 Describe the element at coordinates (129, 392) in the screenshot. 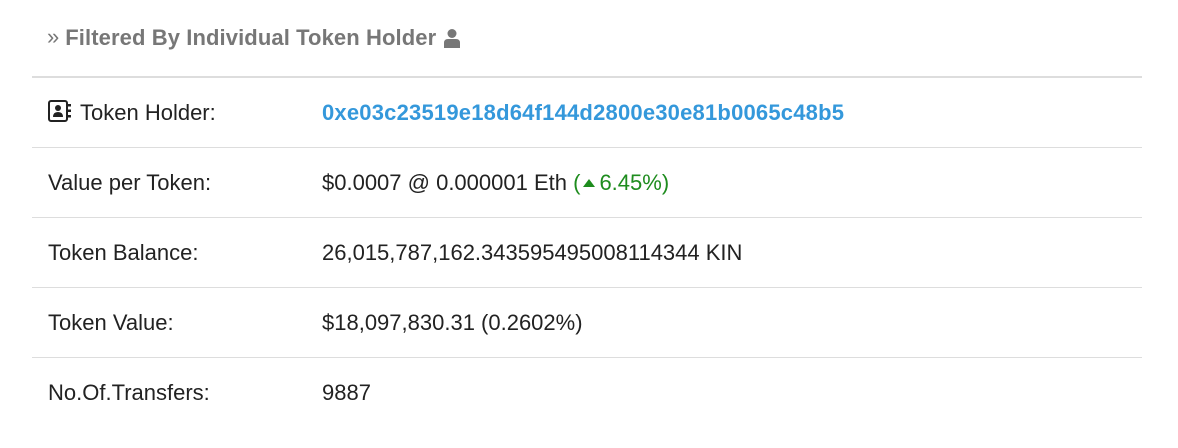

I see `transfers-label: No.Of.Transfers:` at that location.